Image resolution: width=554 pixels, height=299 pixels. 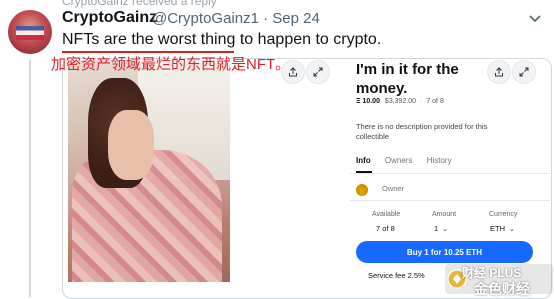 I want to click on translation-annotation: 加密资产领域最烂的东西就是NFT。, so click(x=171, y=64).